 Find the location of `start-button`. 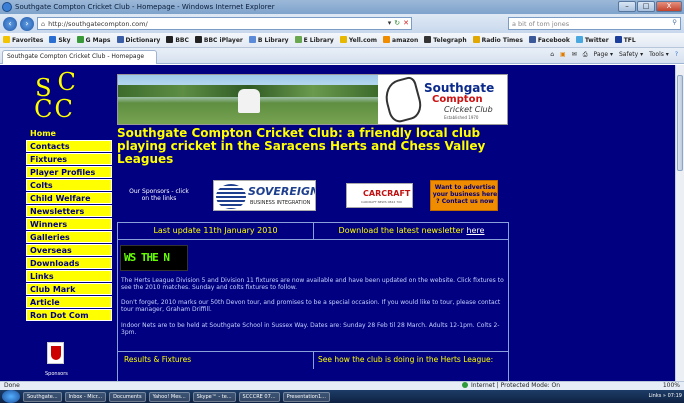

start-button is located at coordinates (11, 396).